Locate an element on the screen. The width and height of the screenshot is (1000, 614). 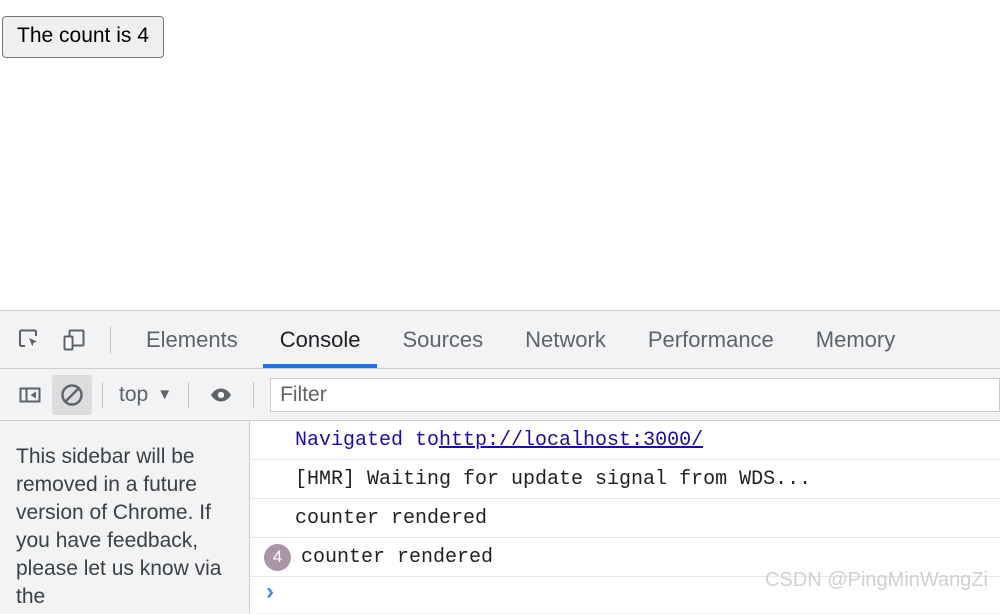
create-live-expression-icon is located at coordinates (221, 395).